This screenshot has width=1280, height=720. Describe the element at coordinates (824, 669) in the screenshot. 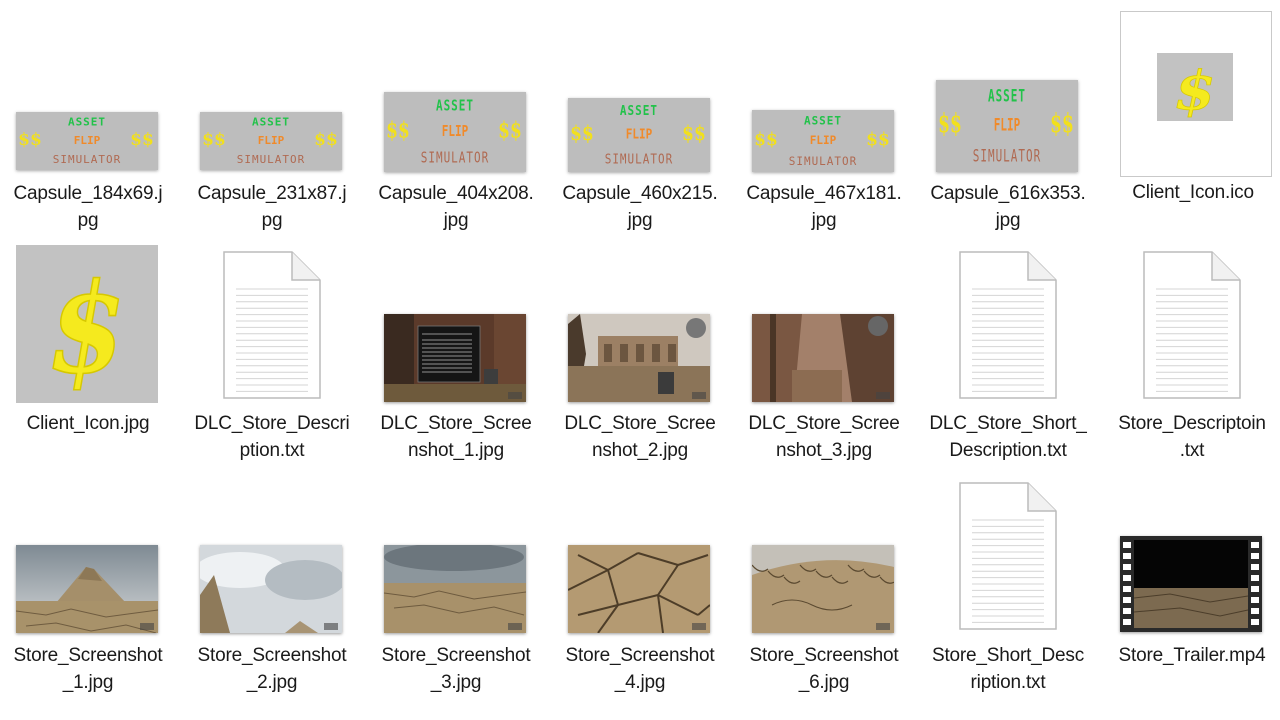

I see `file-name-label: Store_Screenshot _6.jpg` at that location.